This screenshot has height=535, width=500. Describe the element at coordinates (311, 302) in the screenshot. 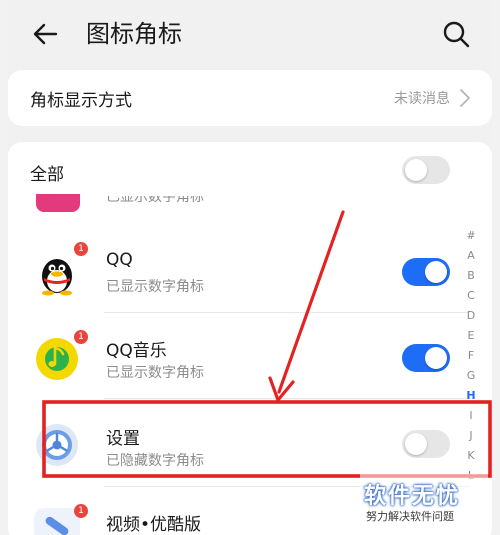

I see `annotation-arrow-line` at that location.